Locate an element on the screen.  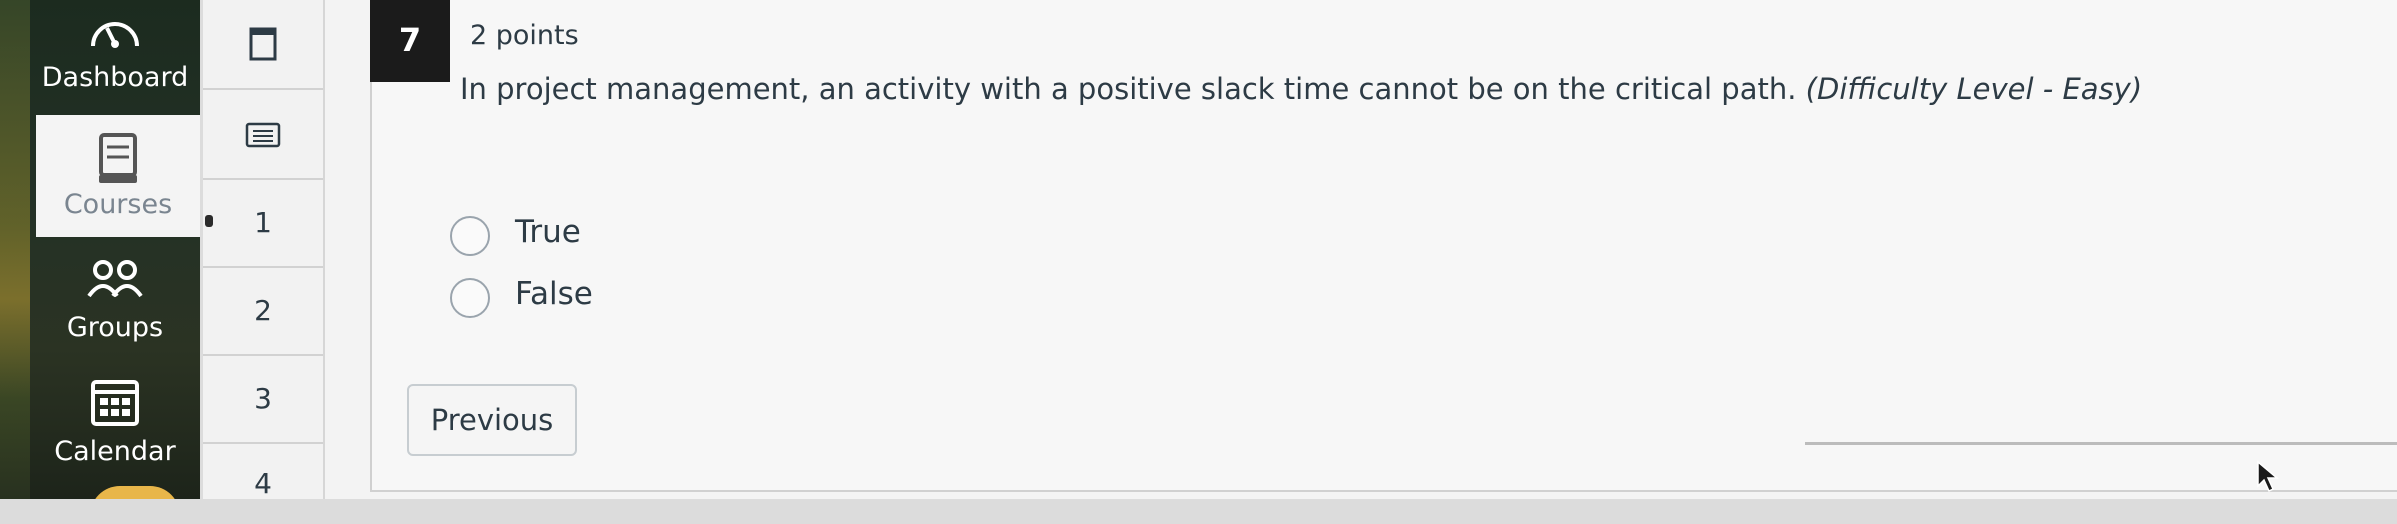
mouse-cursor-icon is located at coordinates (2268, 476).